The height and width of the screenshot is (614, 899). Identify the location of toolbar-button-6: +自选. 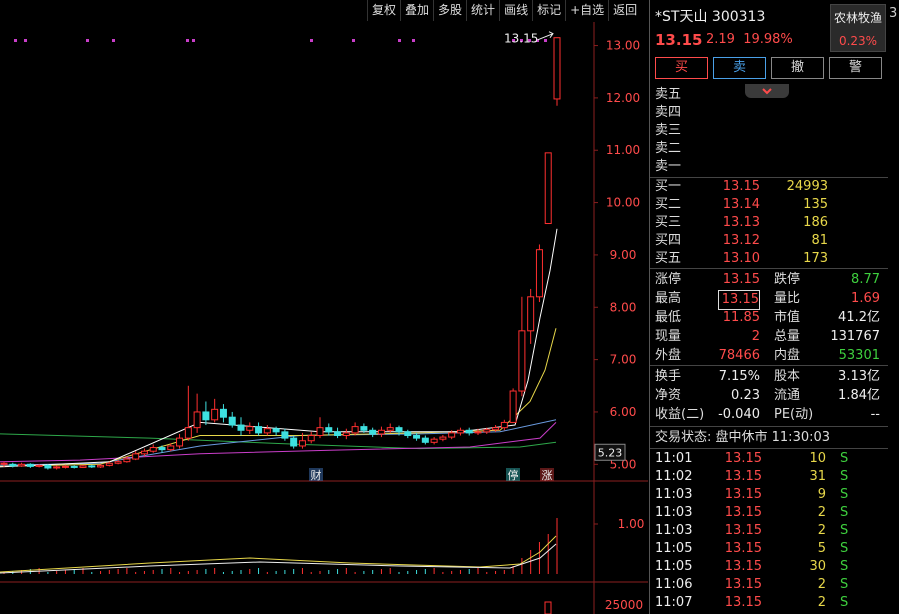
(586, 10).